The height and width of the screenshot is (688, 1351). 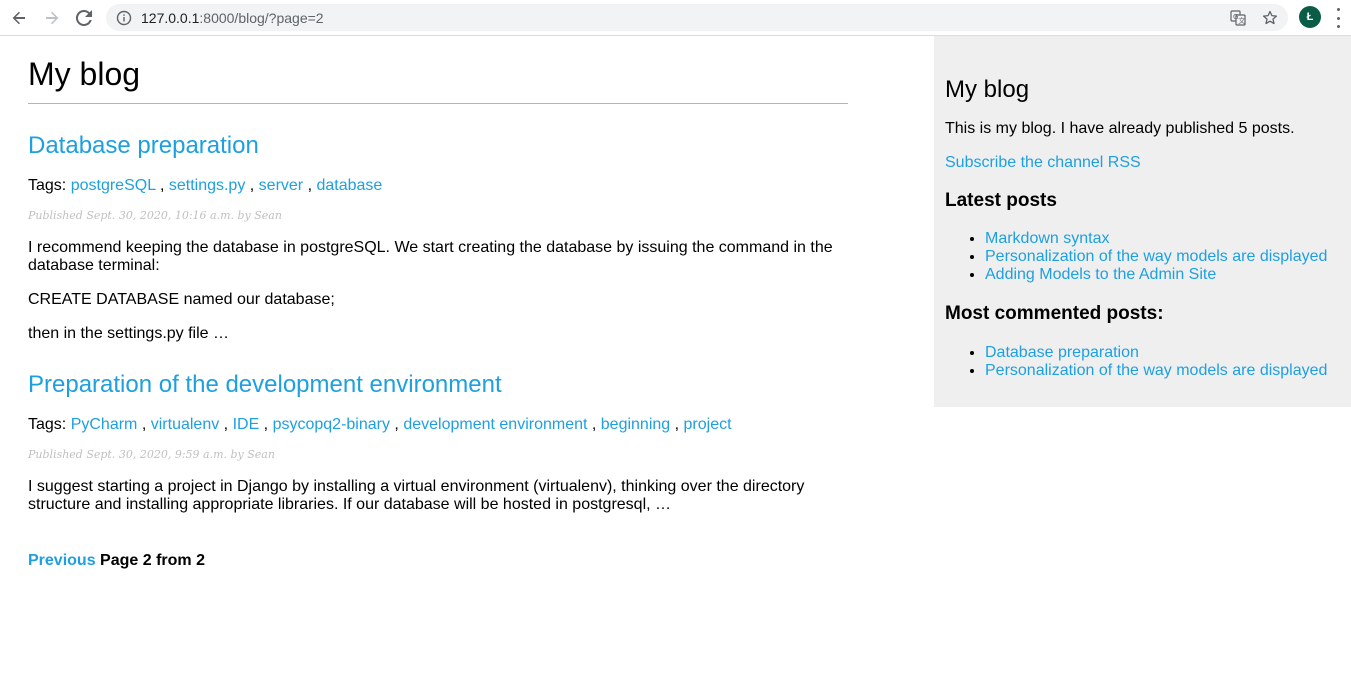 What do you see at coordinates (987, 89) in the screenshot?
I see `sidebar-title: My blog` at bounding box center [987, 89].